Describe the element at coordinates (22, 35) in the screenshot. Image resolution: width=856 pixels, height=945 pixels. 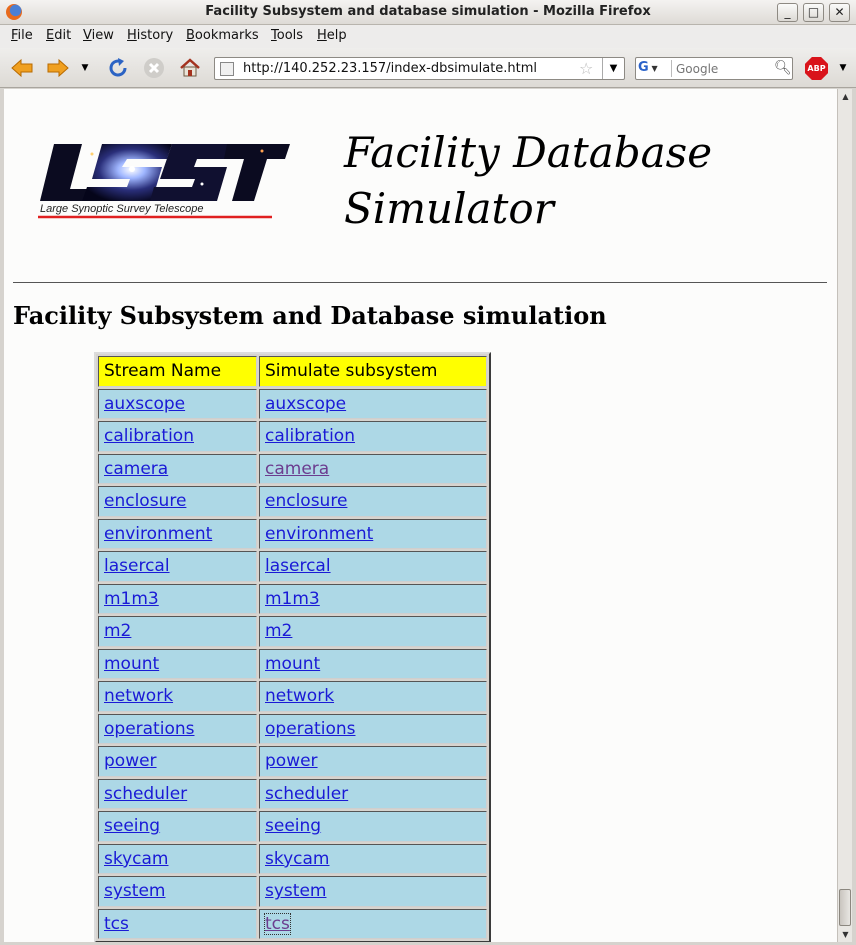
I see `menu-file: File` at that location.